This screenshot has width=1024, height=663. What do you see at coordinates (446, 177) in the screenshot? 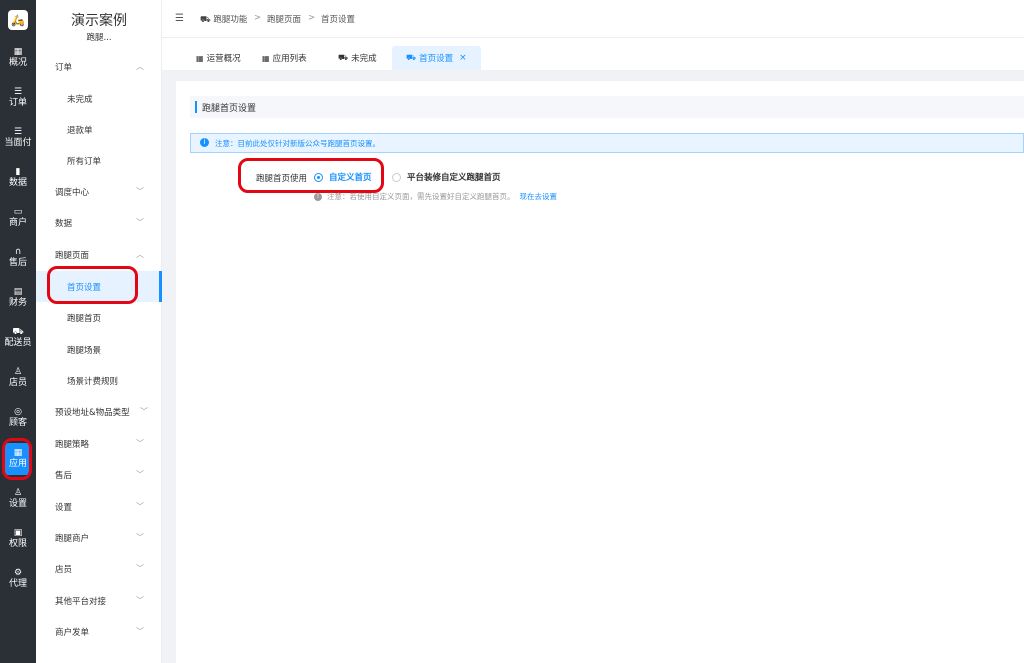
I see `radio-platform-homepage: 平台装修自定义跑腿首页` at bounding box center [446, 177].